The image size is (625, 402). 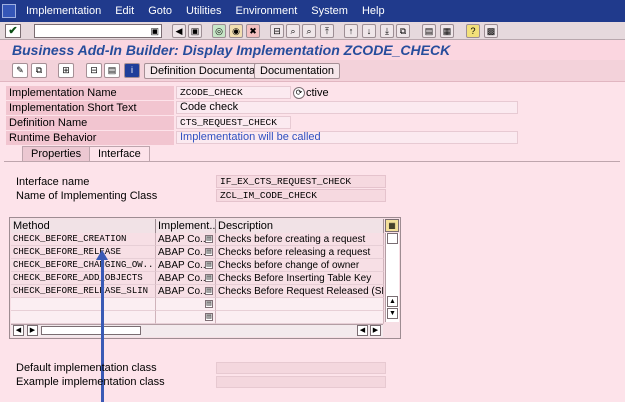 I want to click on documentation-button: Documentation, so click(x=297, y=71).